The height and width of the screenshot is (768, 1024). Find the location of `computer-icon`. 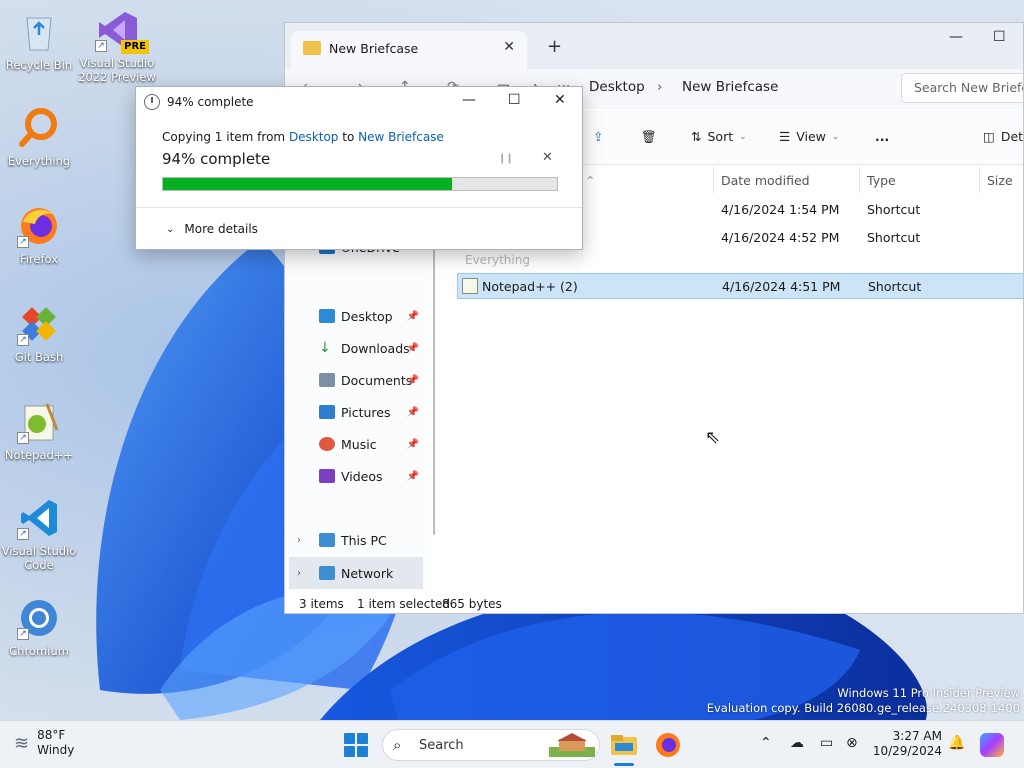

computer-icon is located at coordinates (327, 540).